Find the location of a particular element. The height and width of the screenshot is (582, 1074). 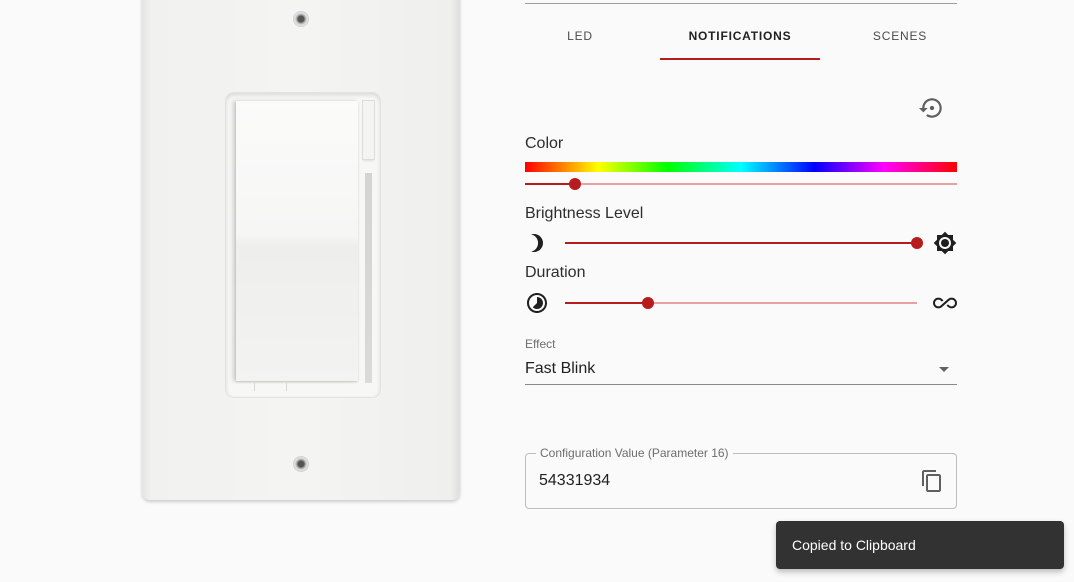

duration-label: Duration is located at coordinates (555, 272).